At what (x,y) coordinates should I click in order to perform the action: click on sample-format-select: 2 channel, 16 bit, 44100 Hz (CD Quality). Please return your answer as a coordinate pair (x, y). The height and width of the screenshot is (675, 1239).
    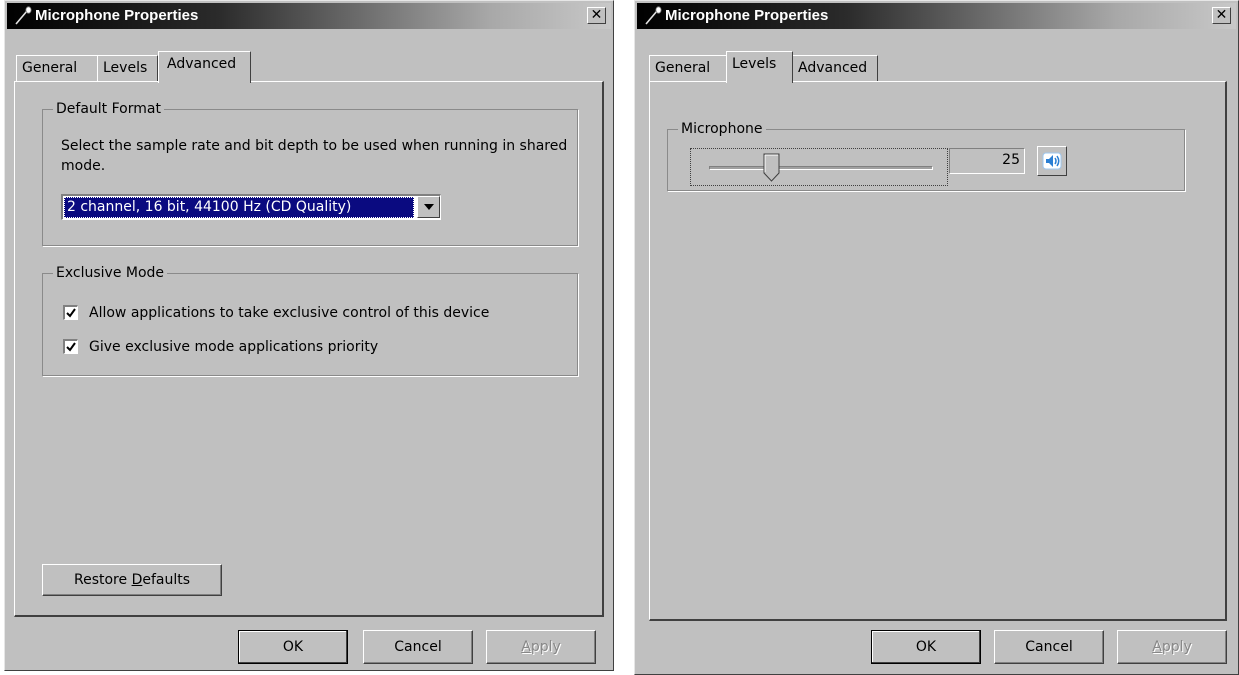
    Looking at the image, I should click on (251, 207).